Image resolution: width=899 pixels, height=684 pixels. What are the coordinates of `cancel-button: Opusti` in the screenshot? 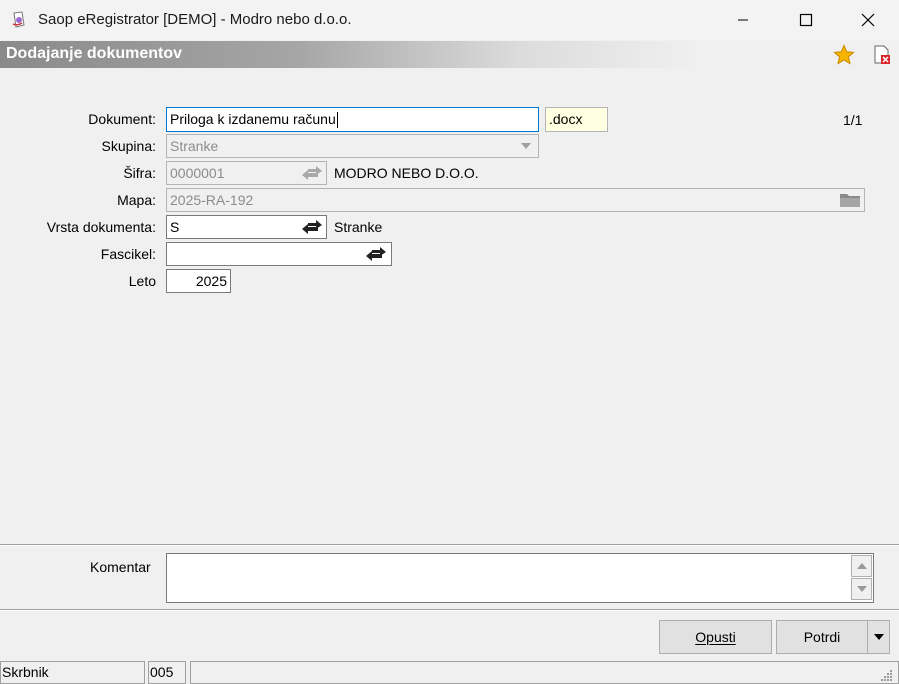 It's located at (715, 637).